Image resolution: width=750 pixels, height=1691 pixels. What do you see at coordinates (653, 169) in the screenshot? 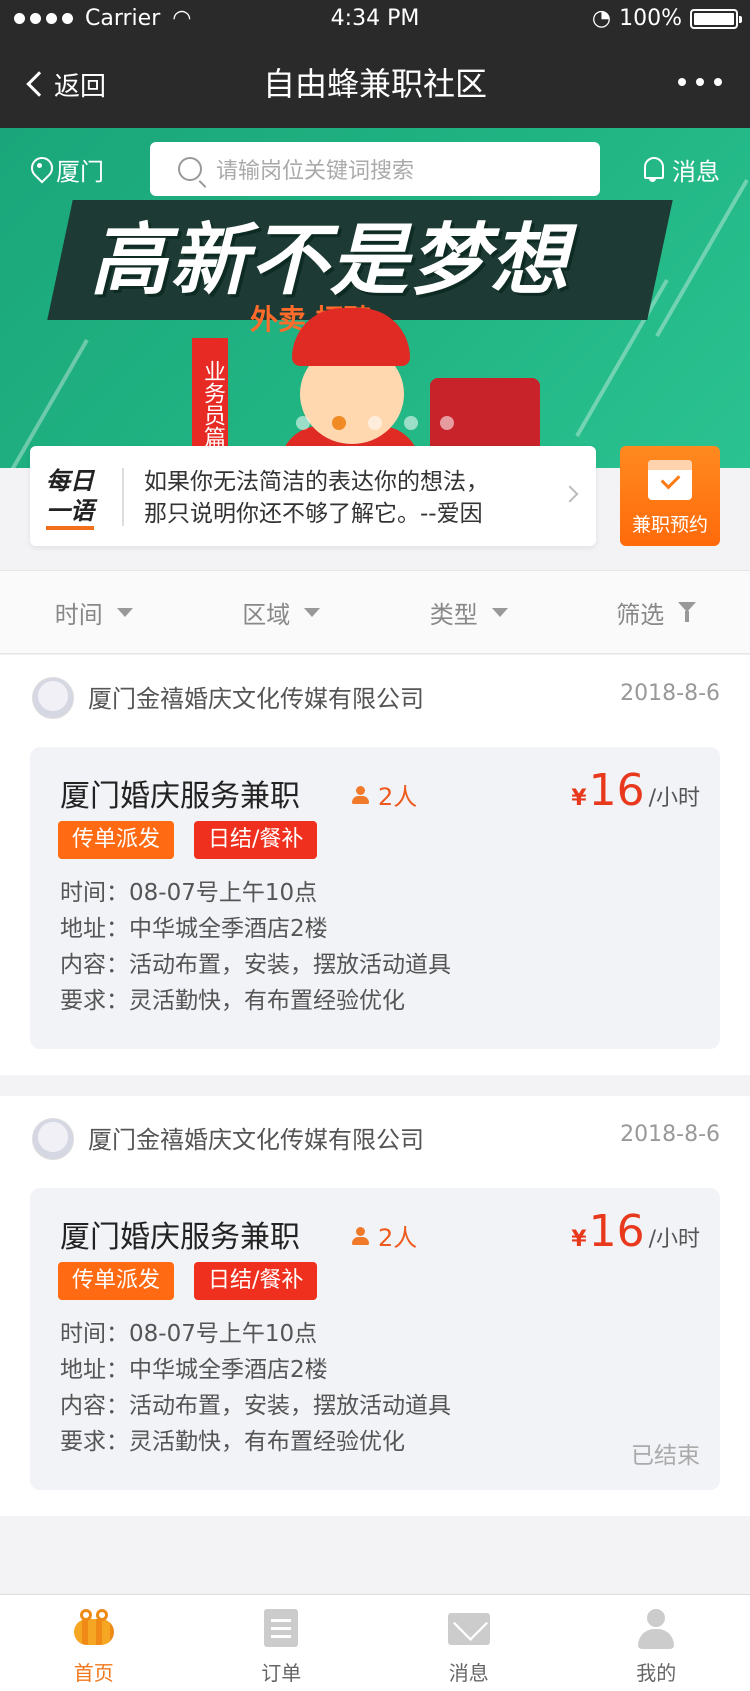
I see `bell-icon` at bounding box center [653, 169].